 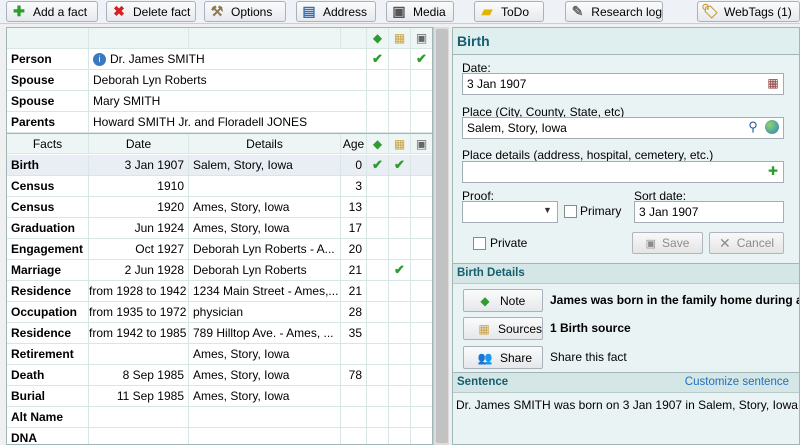 What do you see at coordinates (139, 396) in the screenshot?
I see `fact-date: 11 Sep 1985` at bounding box center [139, 396].